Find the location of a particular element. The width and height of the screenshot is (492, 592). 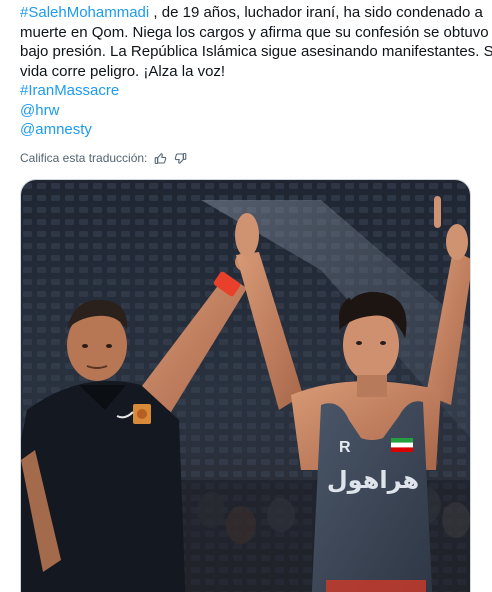

translation-rating: Califica esta traducción: is located at coordinates (103, 158).